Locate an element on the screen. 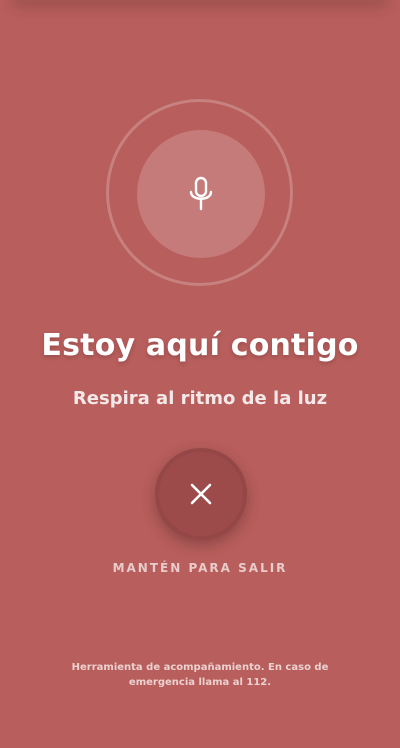  close-icon is located at coordinates (201, 494).